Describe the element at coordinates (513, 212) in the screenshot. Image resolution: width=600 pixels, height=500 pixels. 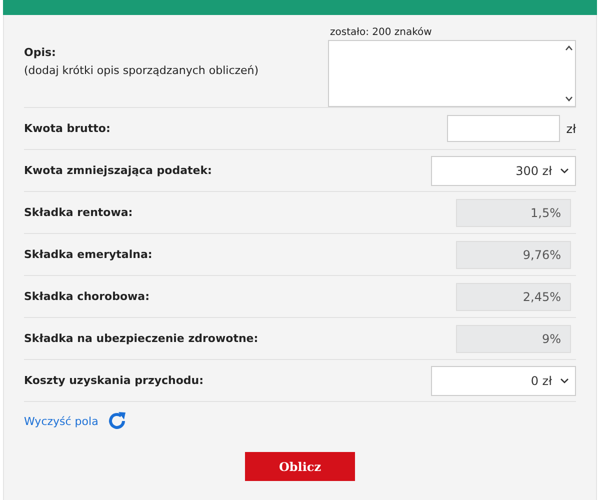
I see `readonly-field: 1,5%` at that location.